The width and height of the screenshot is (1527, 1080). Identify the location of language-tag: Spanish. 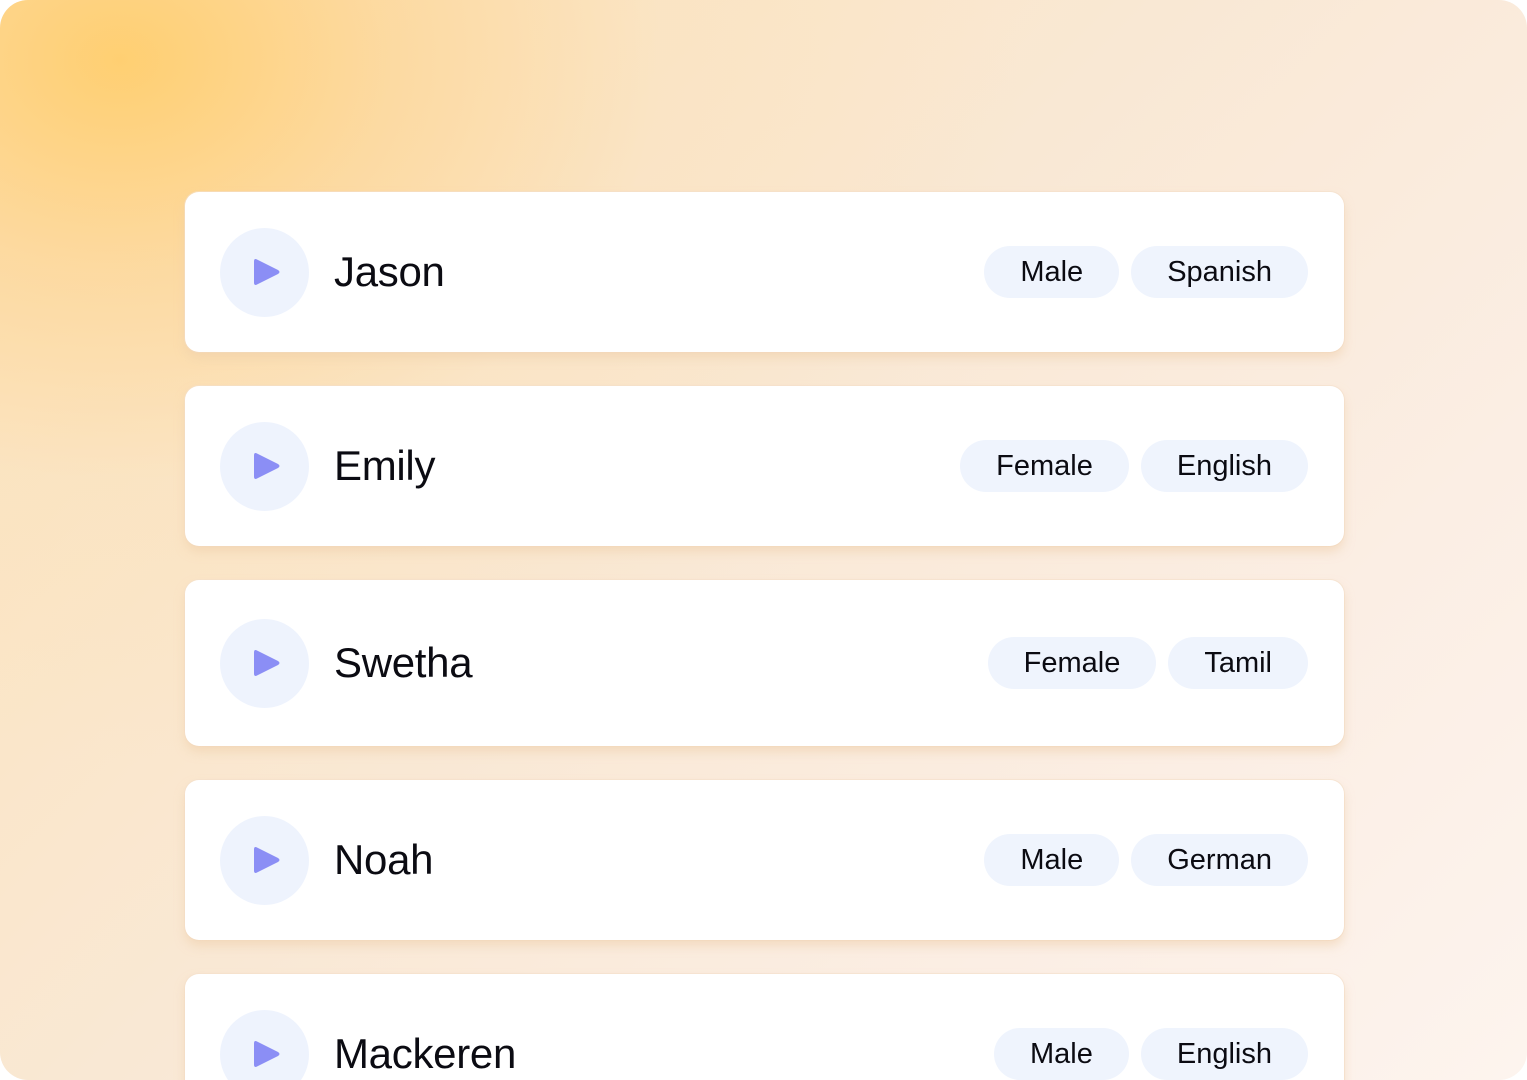
(1219, 272).